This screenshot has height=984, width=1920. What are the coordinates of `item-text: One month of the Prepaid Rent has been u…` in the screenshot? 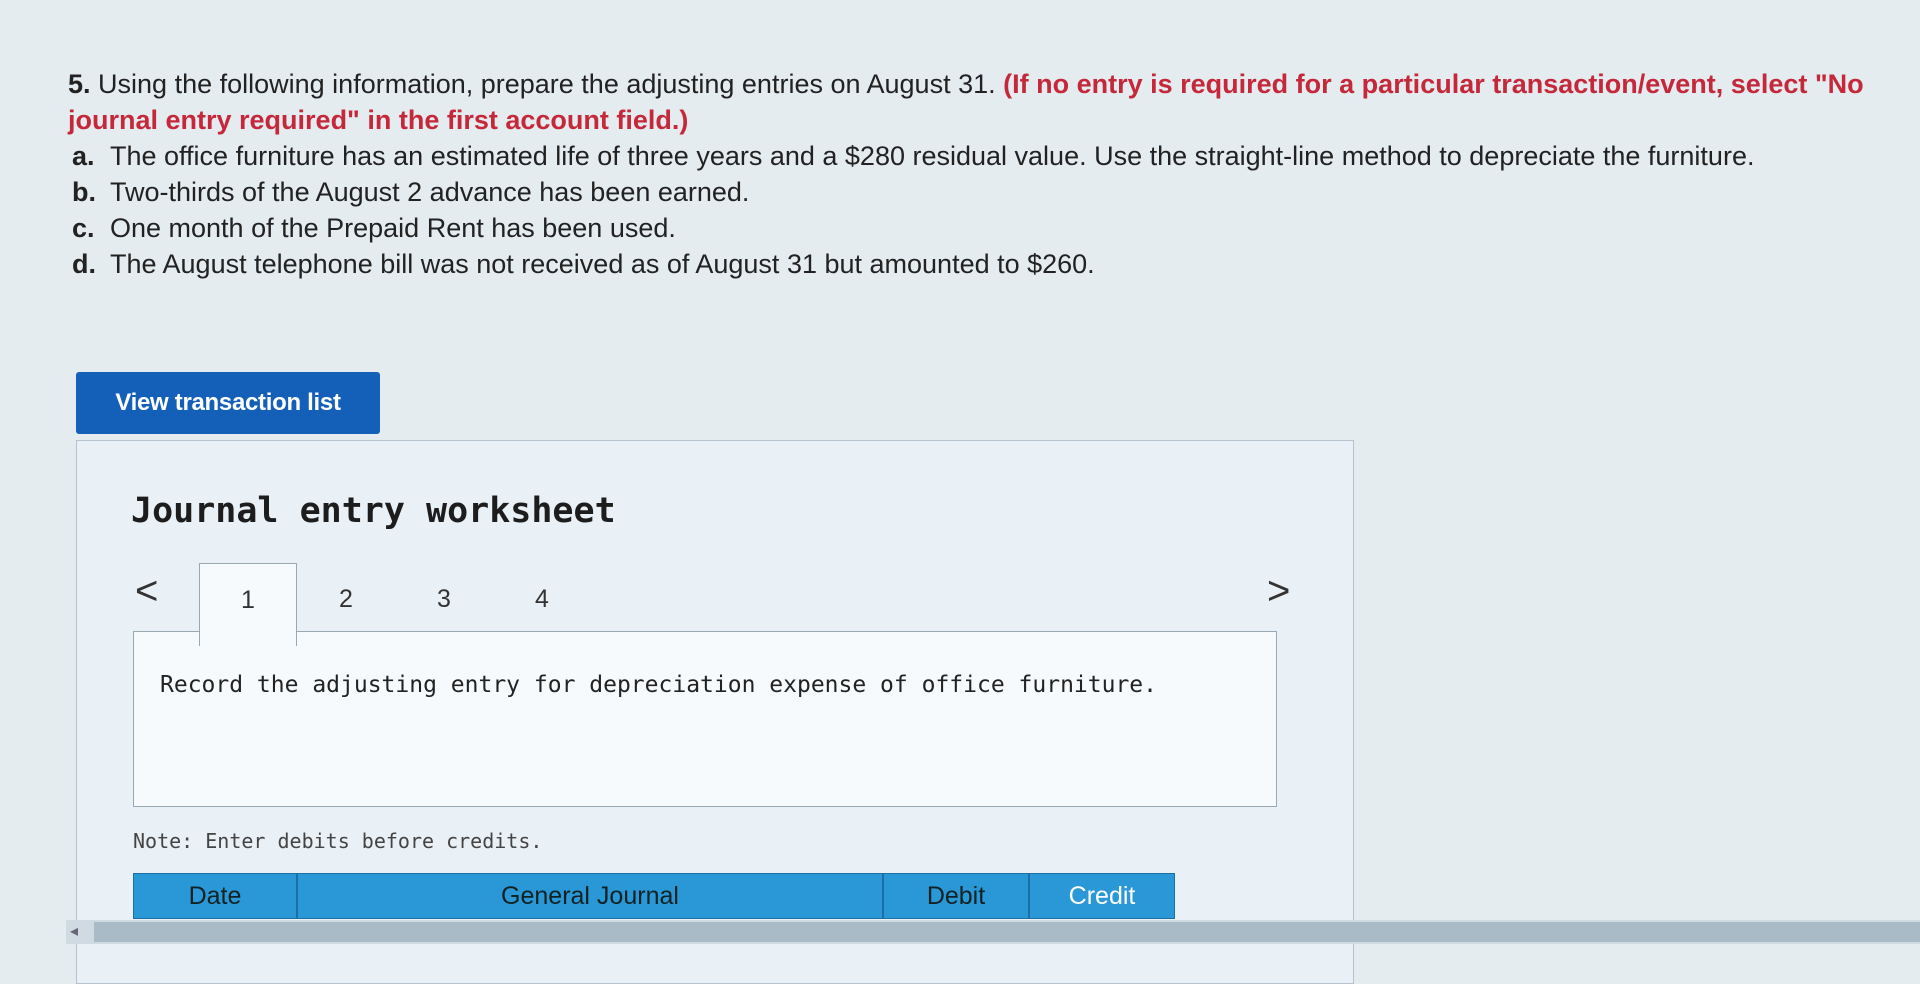 It's located at (393, 228).